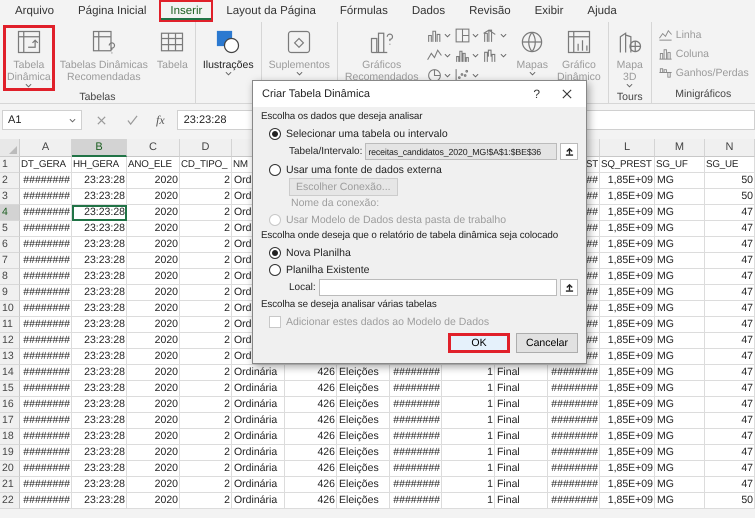 This screenshot has height=518, width=755. Describe the element at coordinates (437, 287) in the screenshot. I see `range-field` at that location.